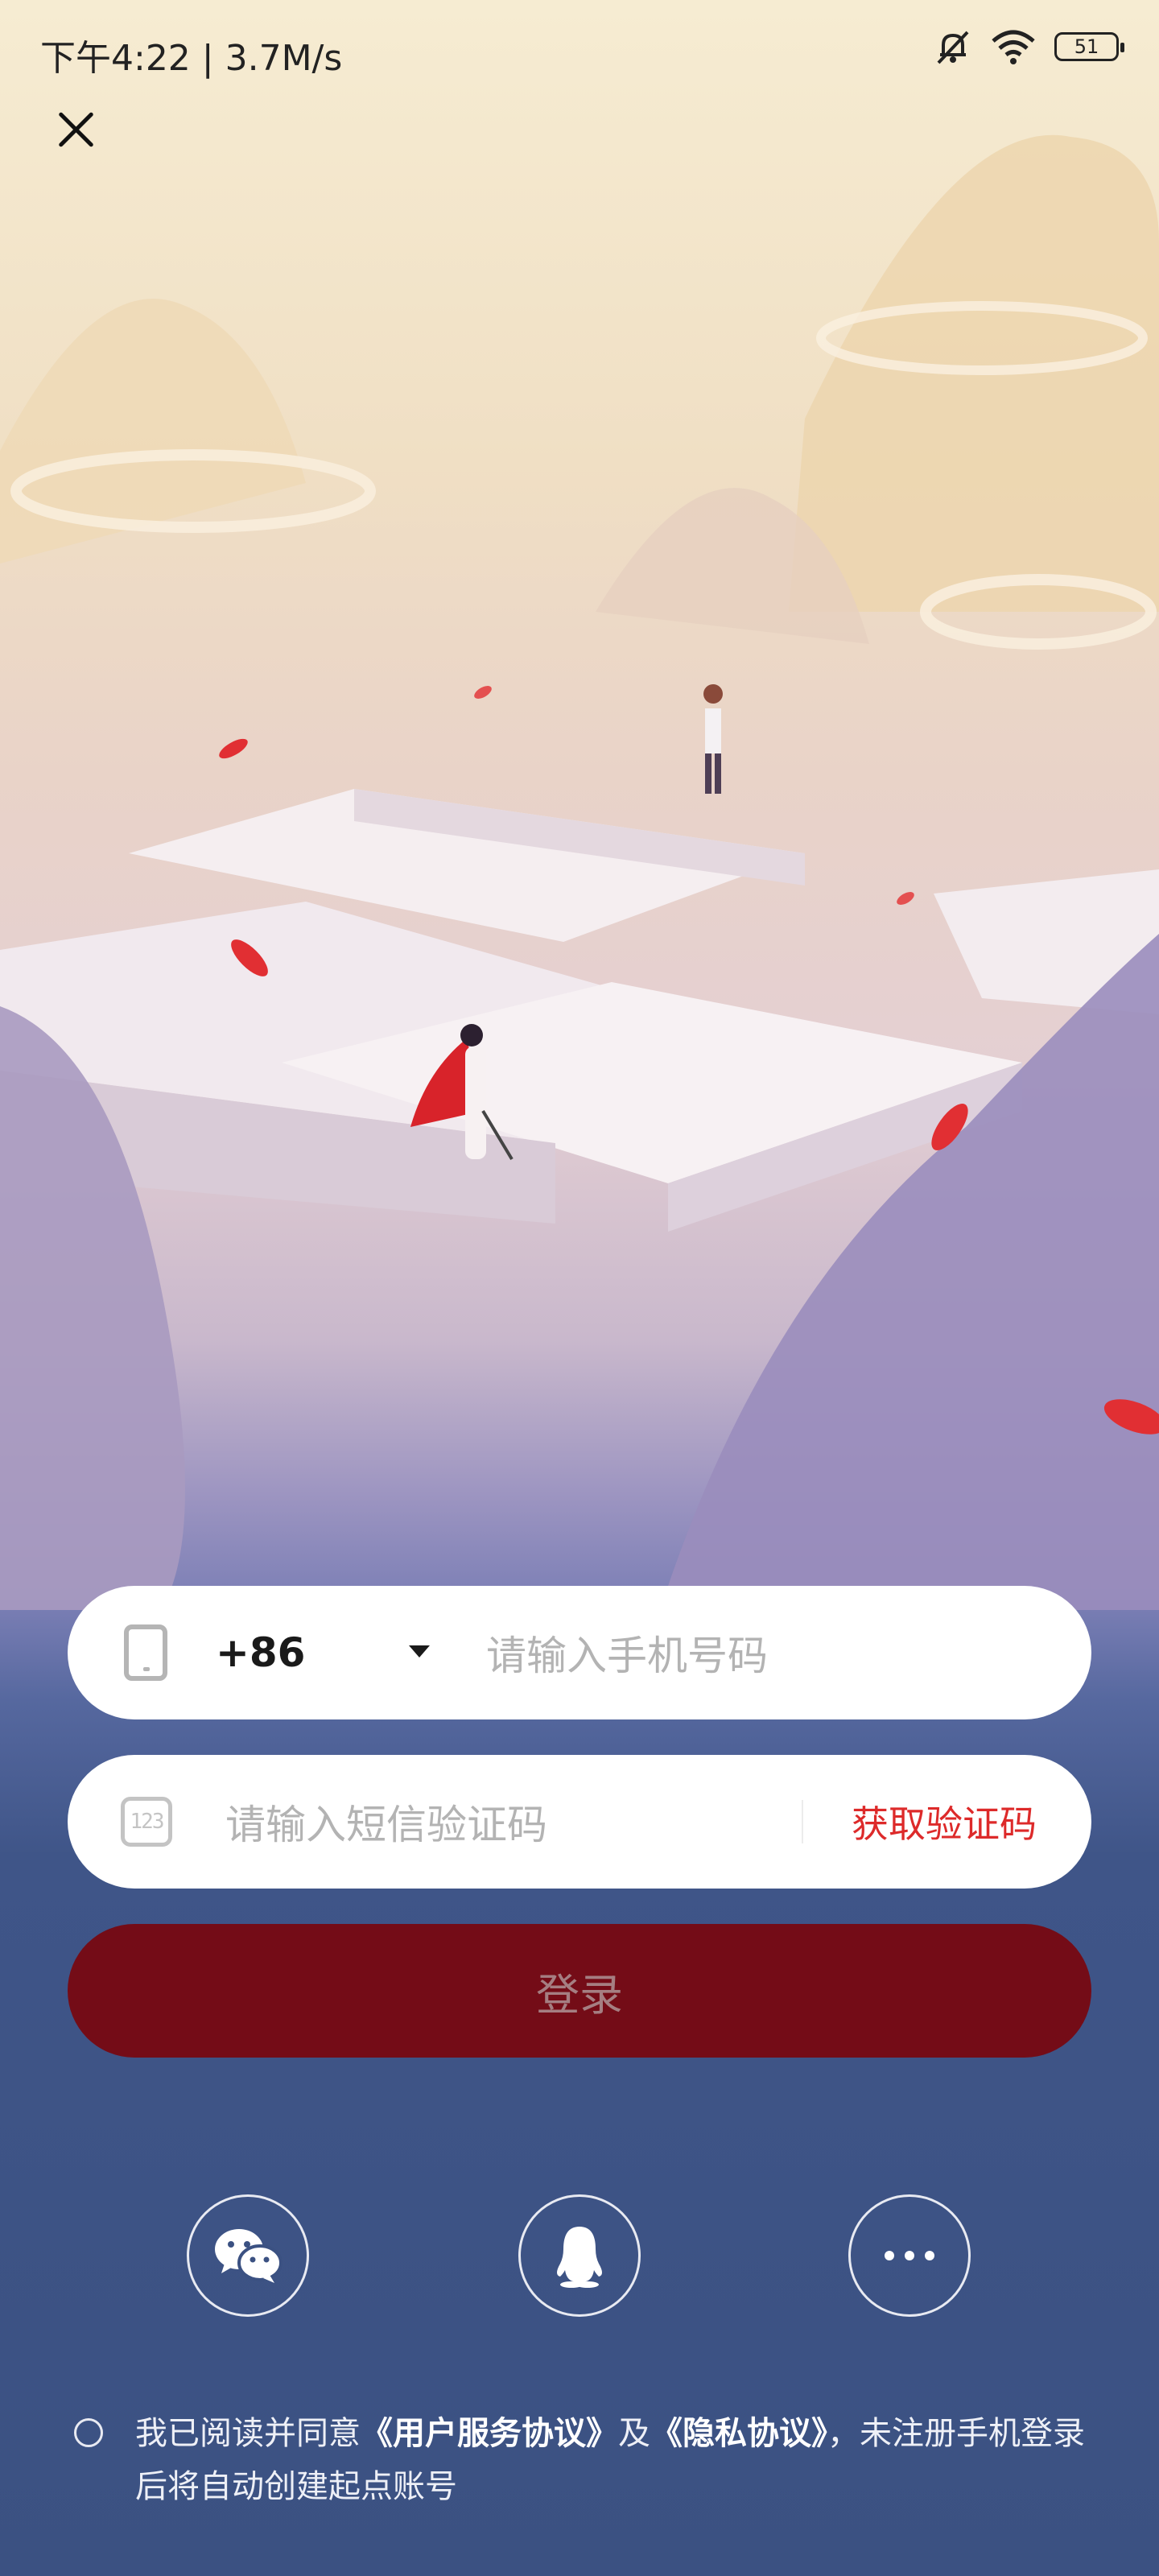 This screenshot has width=1159, height=2576. What do you see at coordinates (627, 1653) in the screenshot?
I see `phone-input: 请输入手机号码` at bounding box center [627, 1653].